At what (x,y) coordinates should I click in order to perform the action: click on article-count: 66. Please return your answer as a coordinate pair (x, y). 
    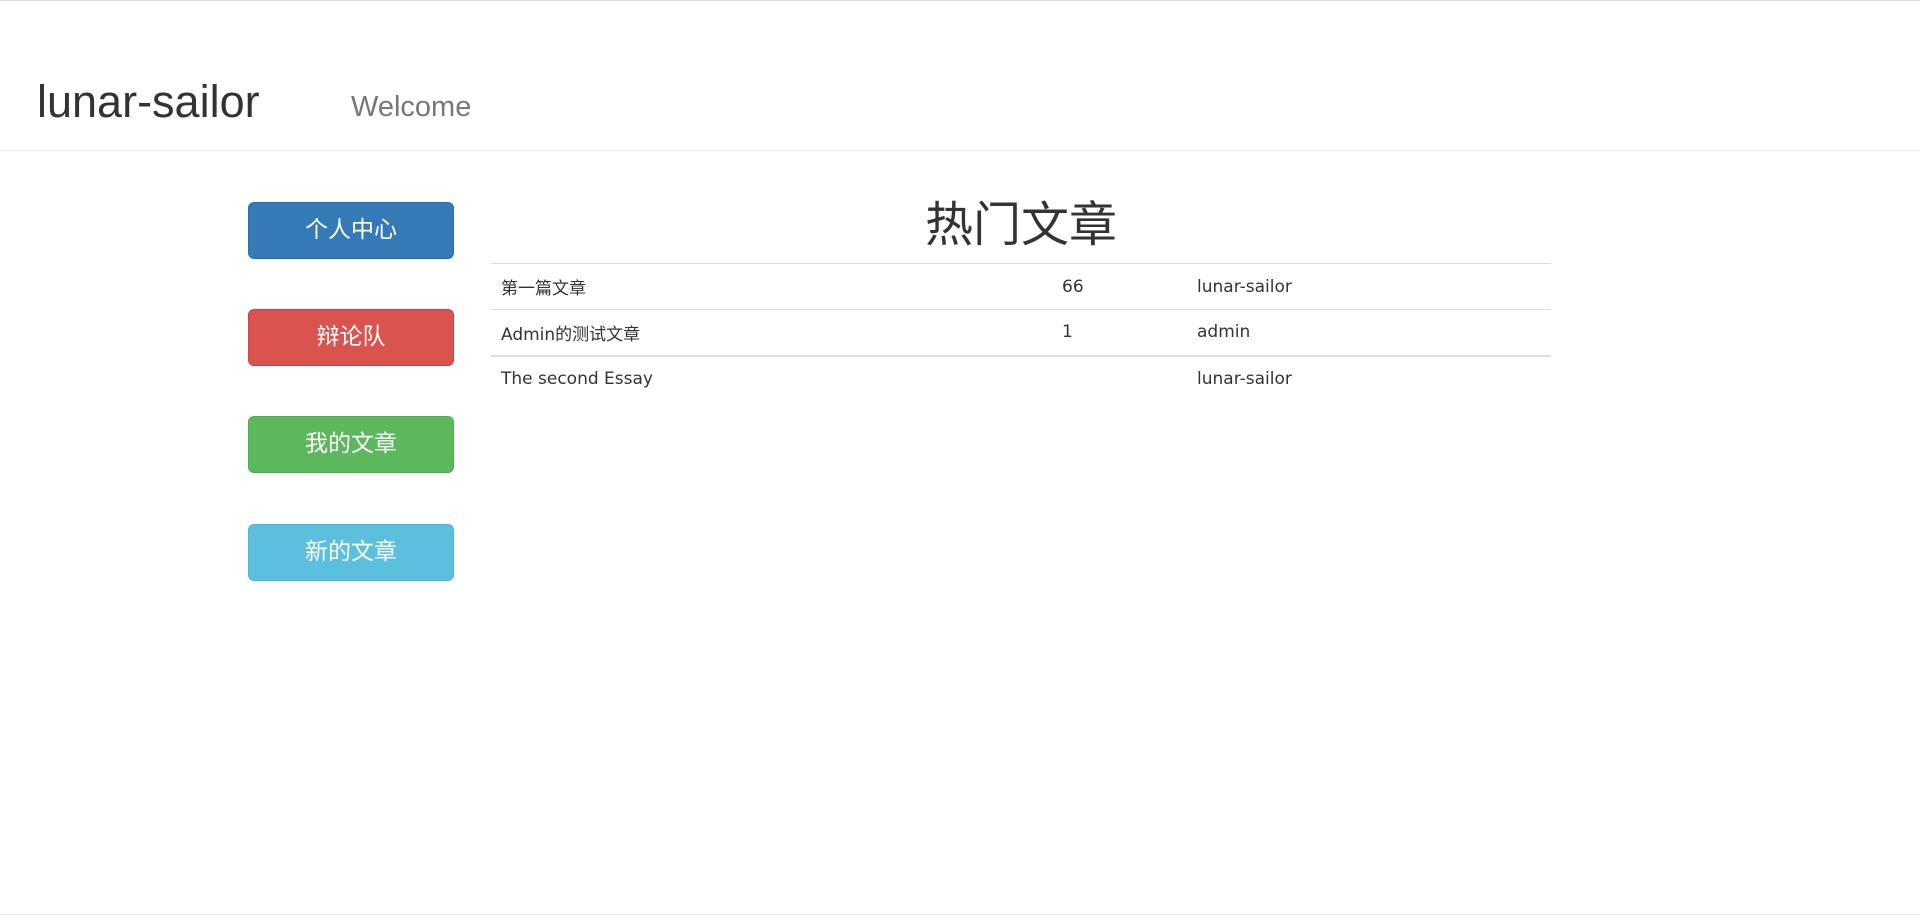
    Looking at the image, I should click on (1119, 286).